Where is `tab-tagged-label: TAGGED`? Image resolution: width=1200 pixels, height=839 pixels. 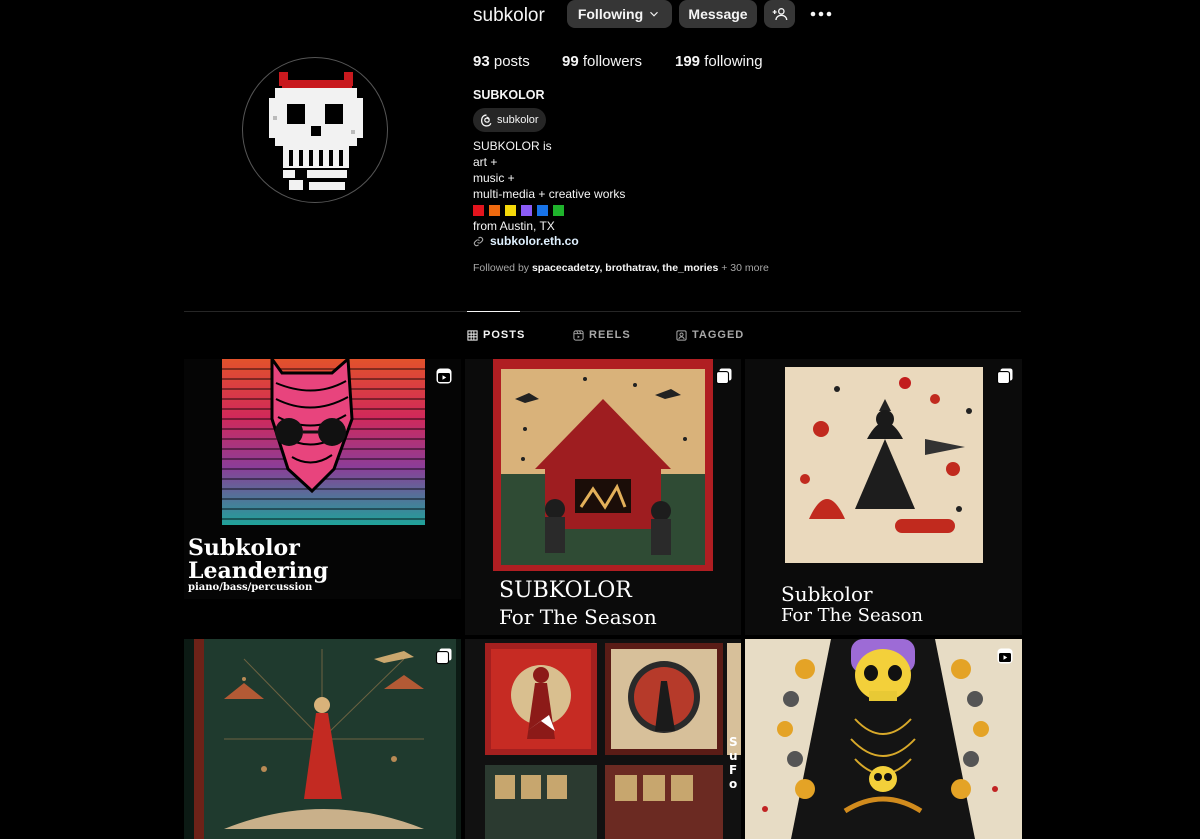 tab-tagged-label: TAGGED is located at coordinates (718, 335).